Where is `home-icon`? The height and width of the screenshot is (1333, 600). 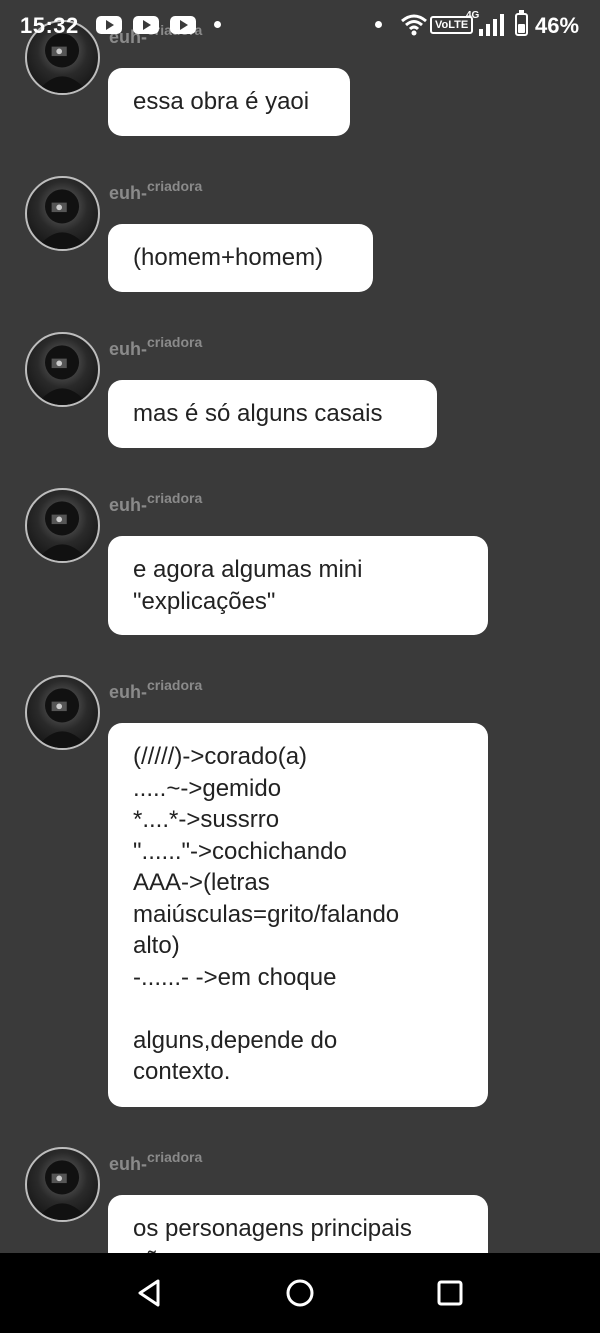 home-icon is located at coordinates (300, 1293).